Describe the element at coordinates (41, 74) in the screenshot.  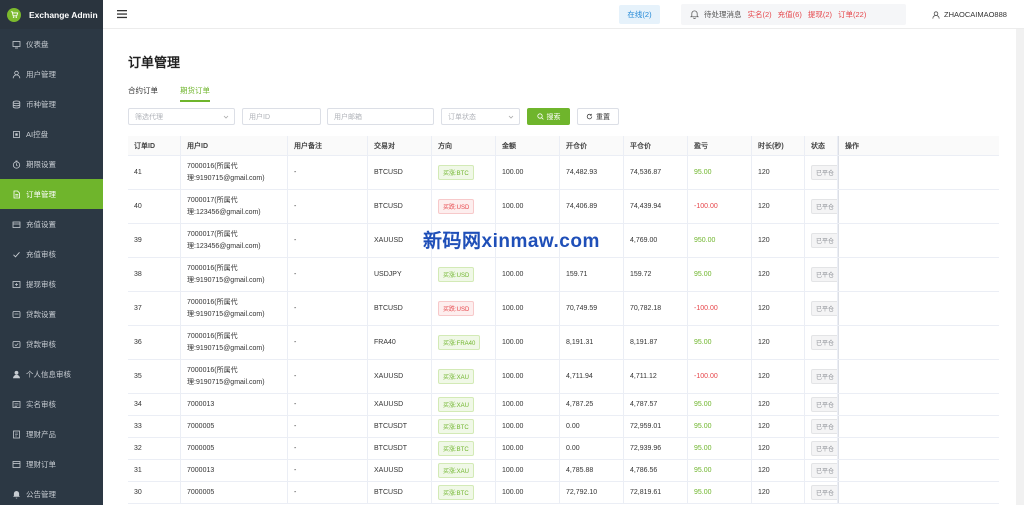
I see `sidebar-item-label: 用户管理` at that location.